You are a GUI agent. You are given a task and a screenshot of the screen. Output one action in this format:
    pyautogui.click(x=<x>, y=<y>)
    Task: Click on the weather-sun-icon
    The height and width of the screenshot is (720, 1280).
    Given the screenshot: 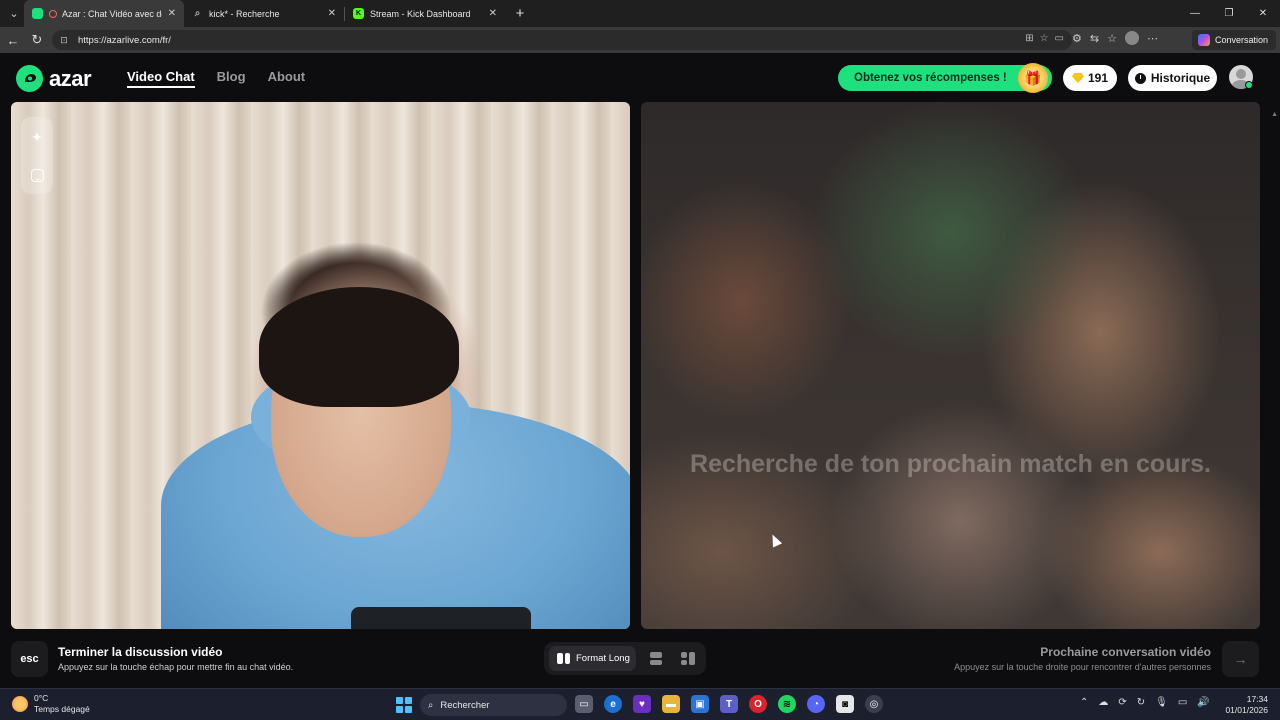 What is the action you would take?
    pyautogui.click(x=20, y=704)
    